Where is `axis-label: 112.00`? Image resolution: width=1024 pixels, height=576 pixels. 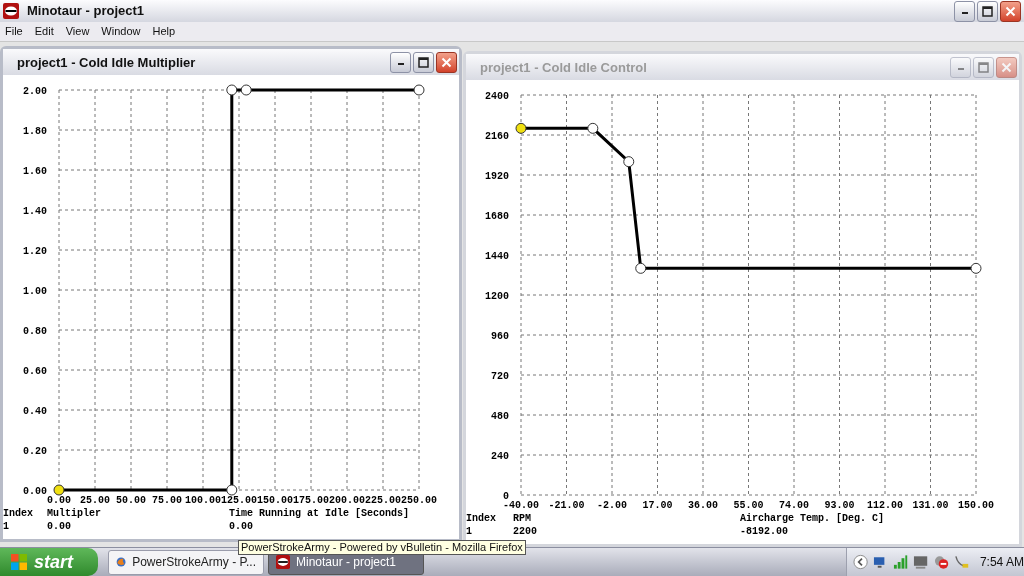 axis-label: 112.00 is located at coordinates (885, 506).